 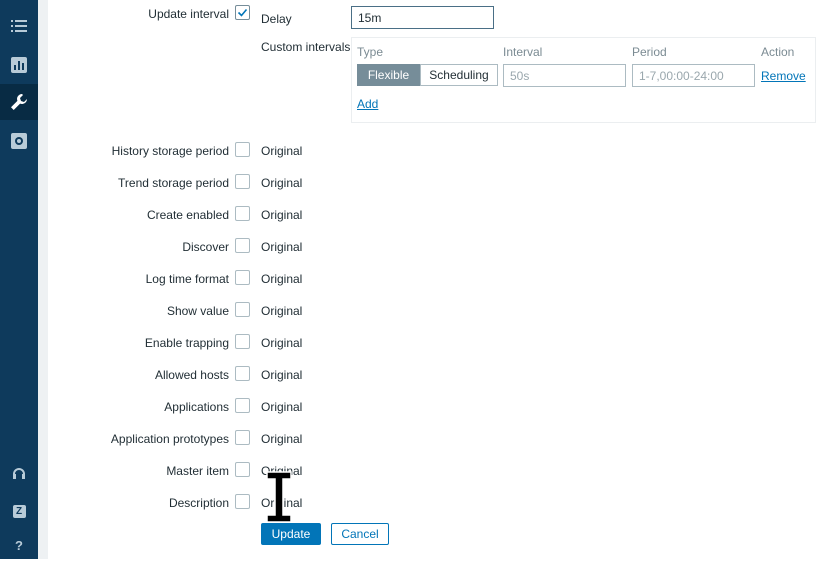 What do you see at coordinates (422, 17) in the screenshot?
I see `delay-input` at bounding box center [422, 17].